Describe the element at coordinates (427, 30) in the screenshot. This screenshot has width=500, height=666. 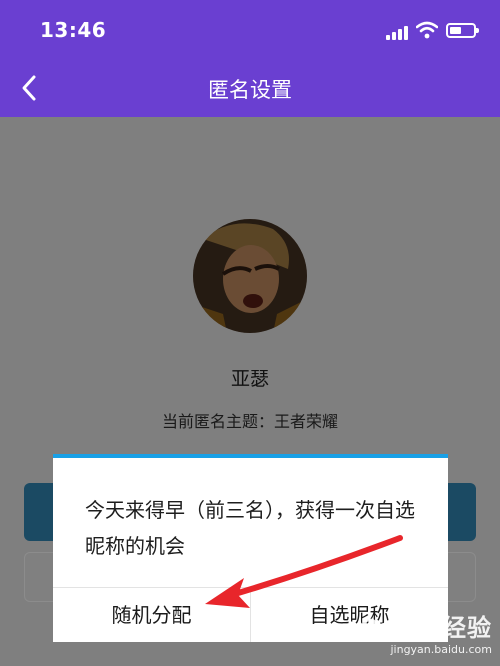
I see `wifi-icon` at that location.